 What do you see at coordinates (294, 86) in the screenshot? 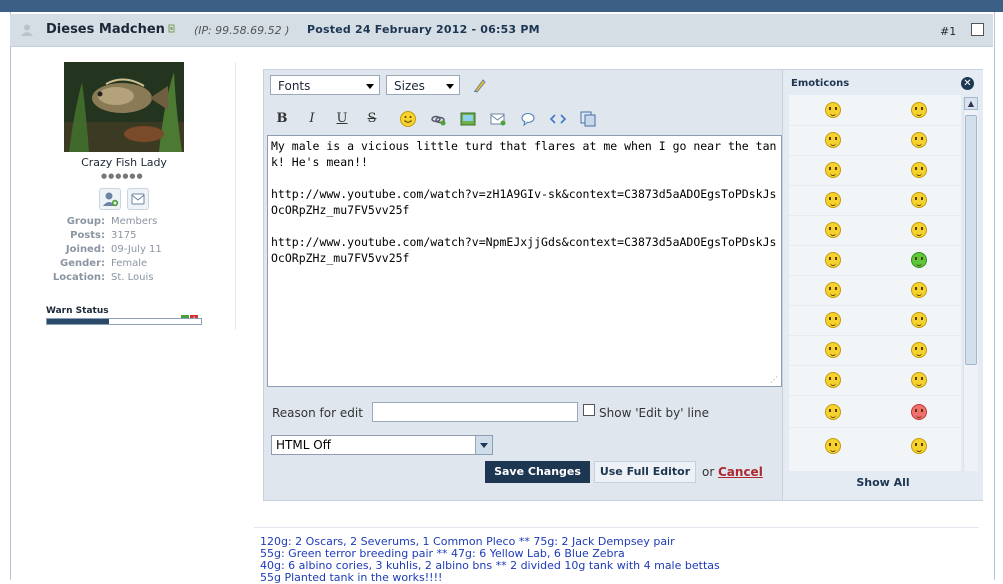
I see `fonts-select-label: Fonts` at bounding box center [294, 86].